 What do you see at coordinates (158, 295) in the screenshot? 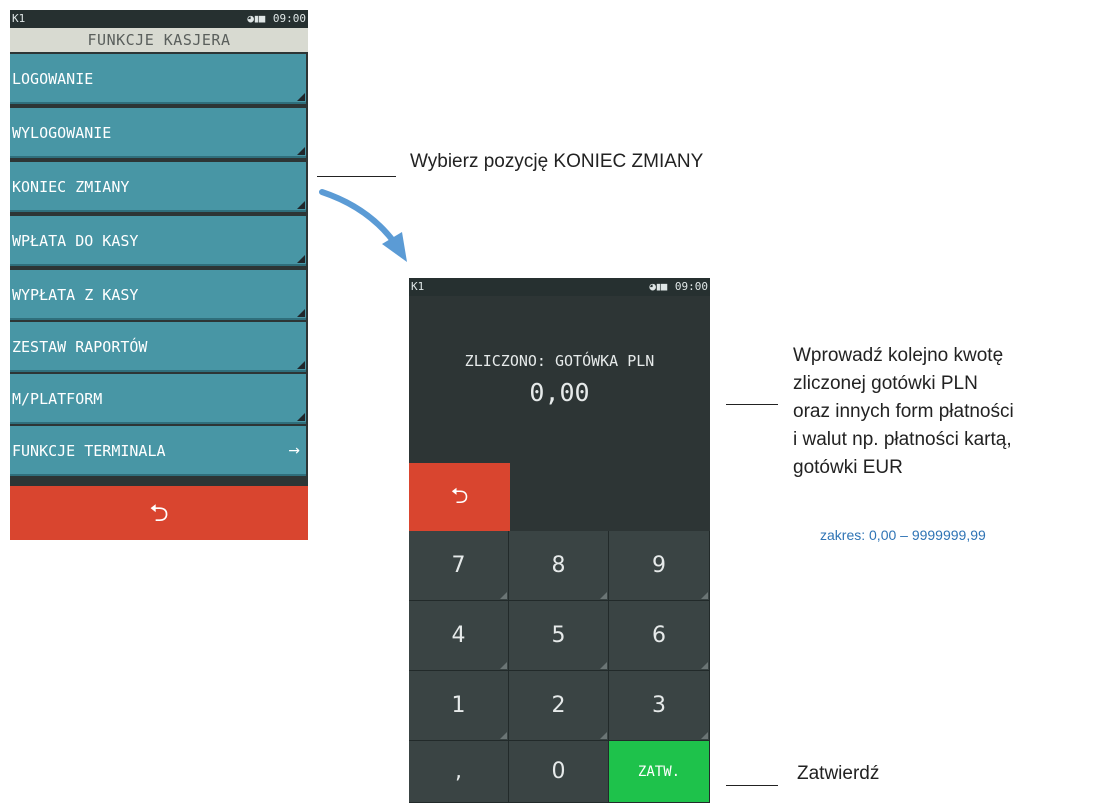
I see `menu-item-wyplata-z-kasy: WYPŁATA Z KASY` at bounding box center [158, 295].